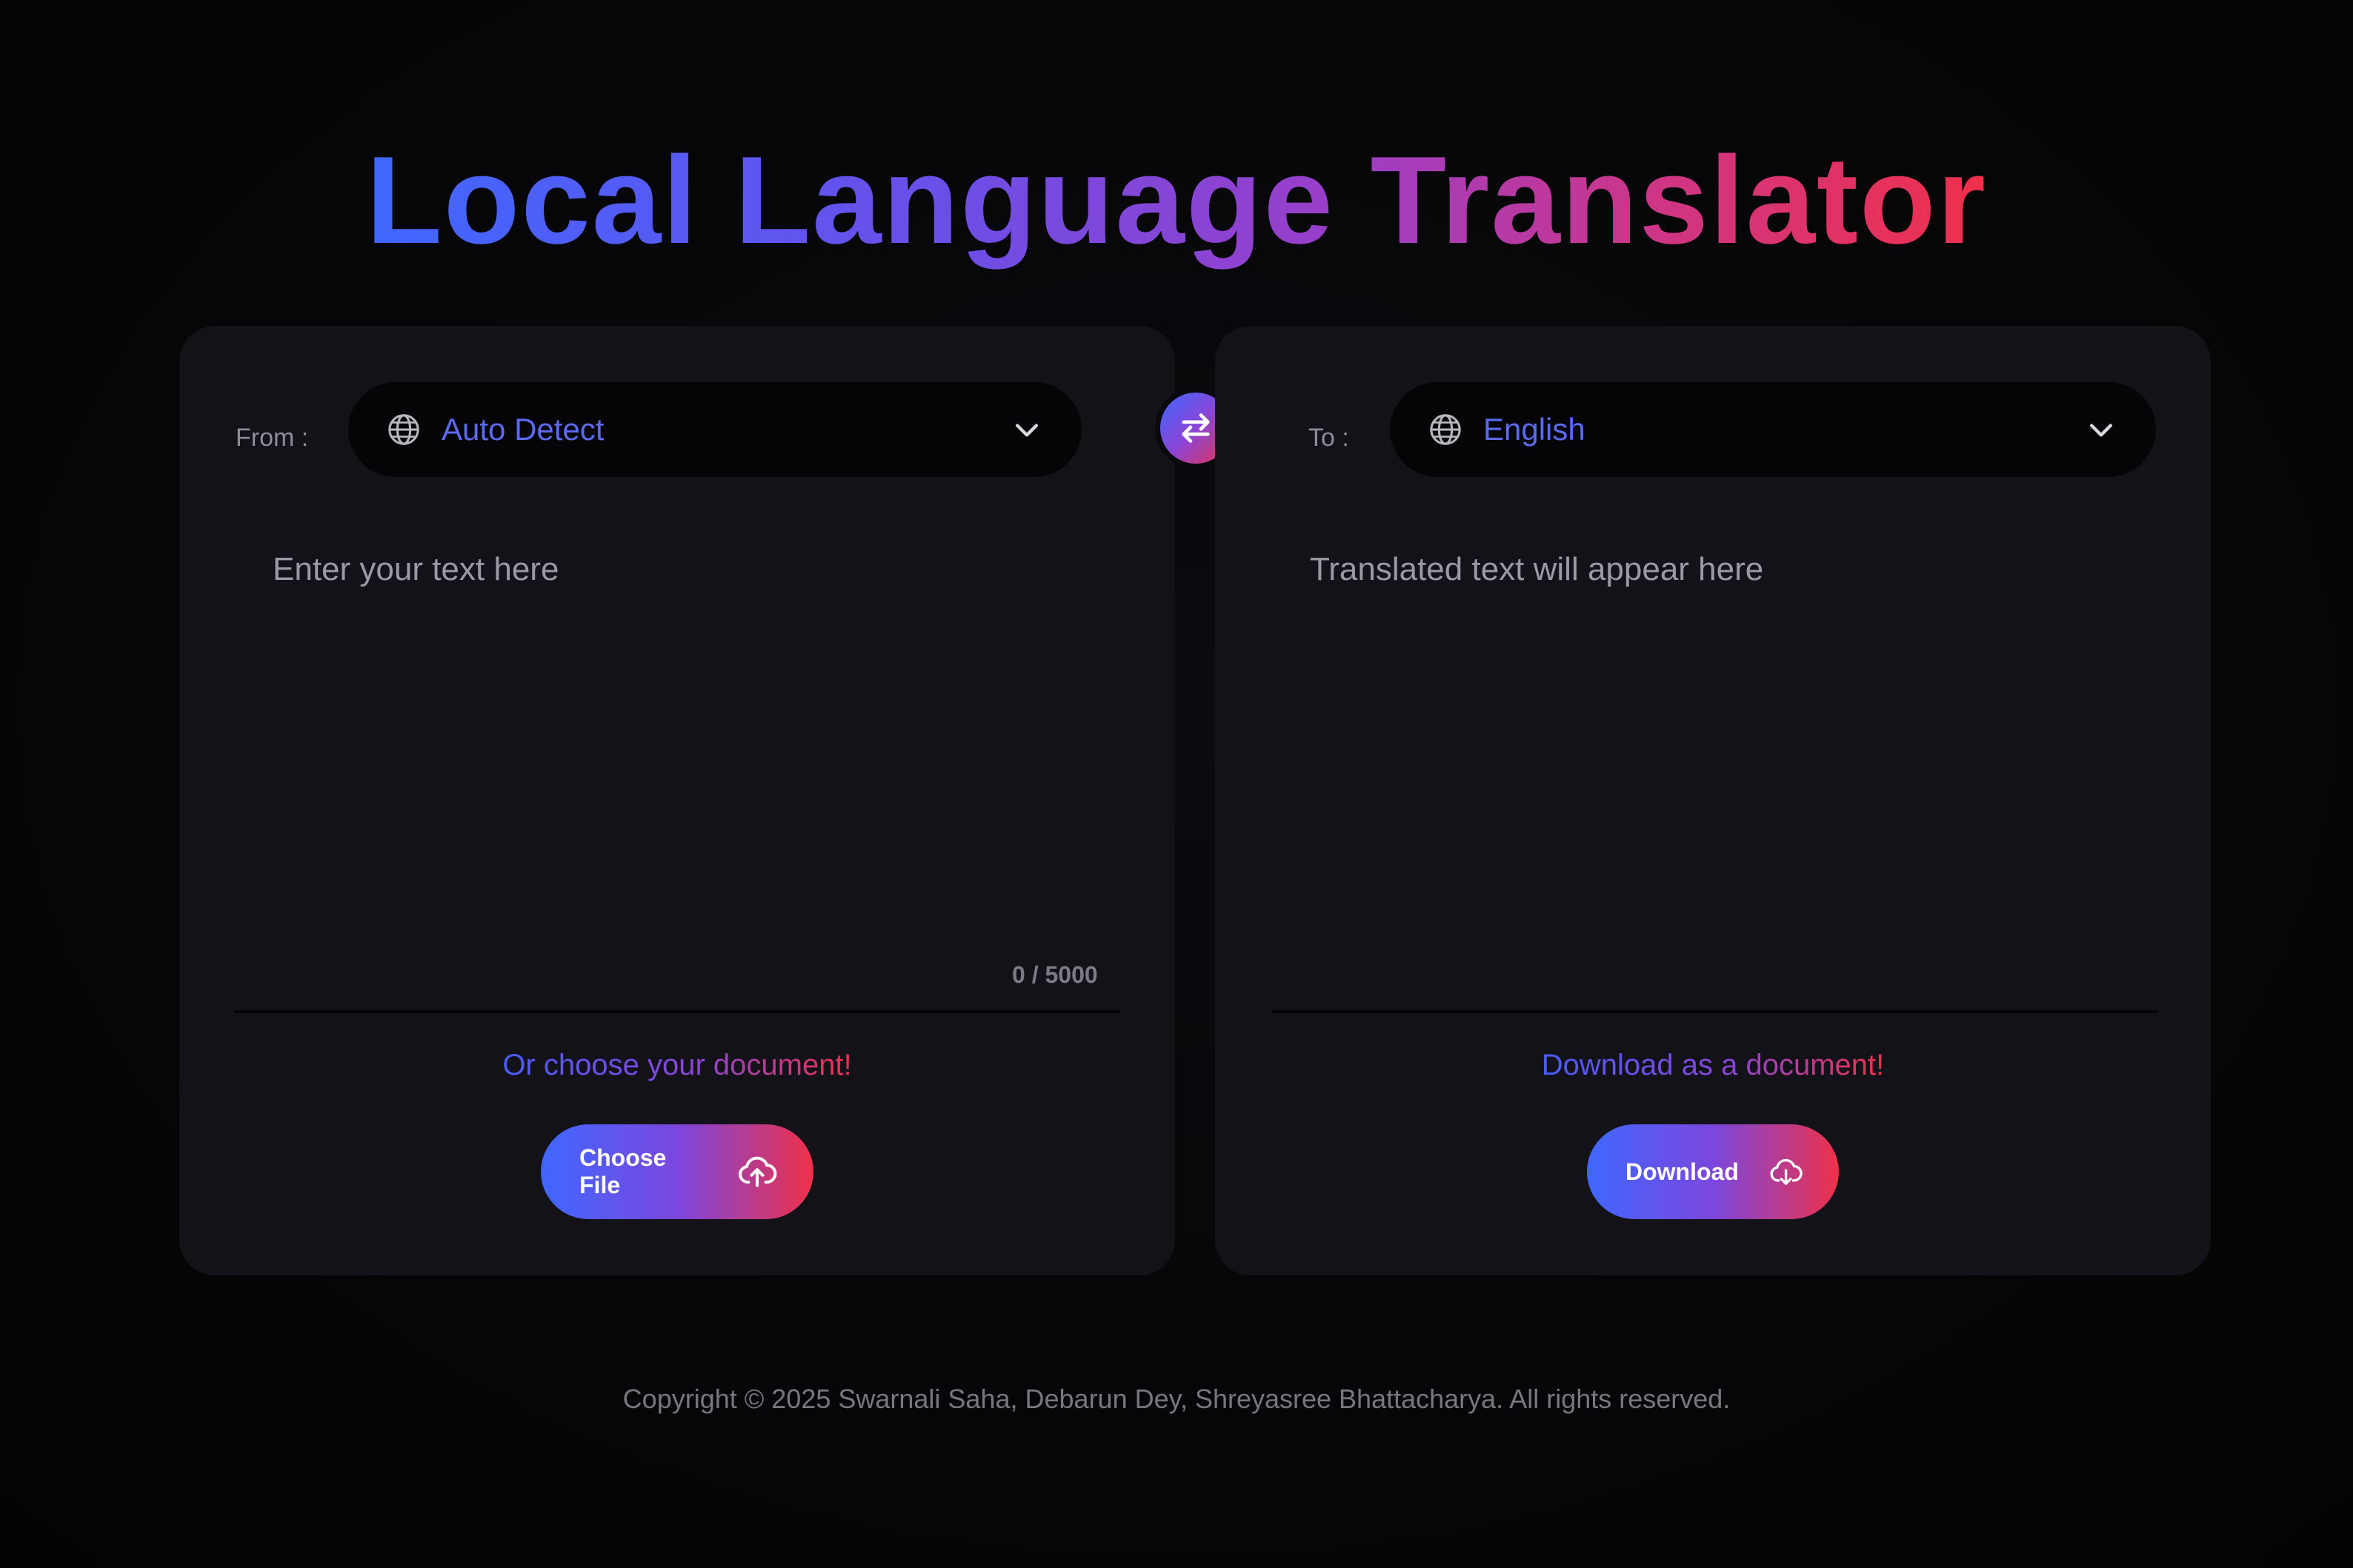 The width and height of the screenshot is (2353, 1568). I want to click on download-button: Download, so click(1713, 1171).